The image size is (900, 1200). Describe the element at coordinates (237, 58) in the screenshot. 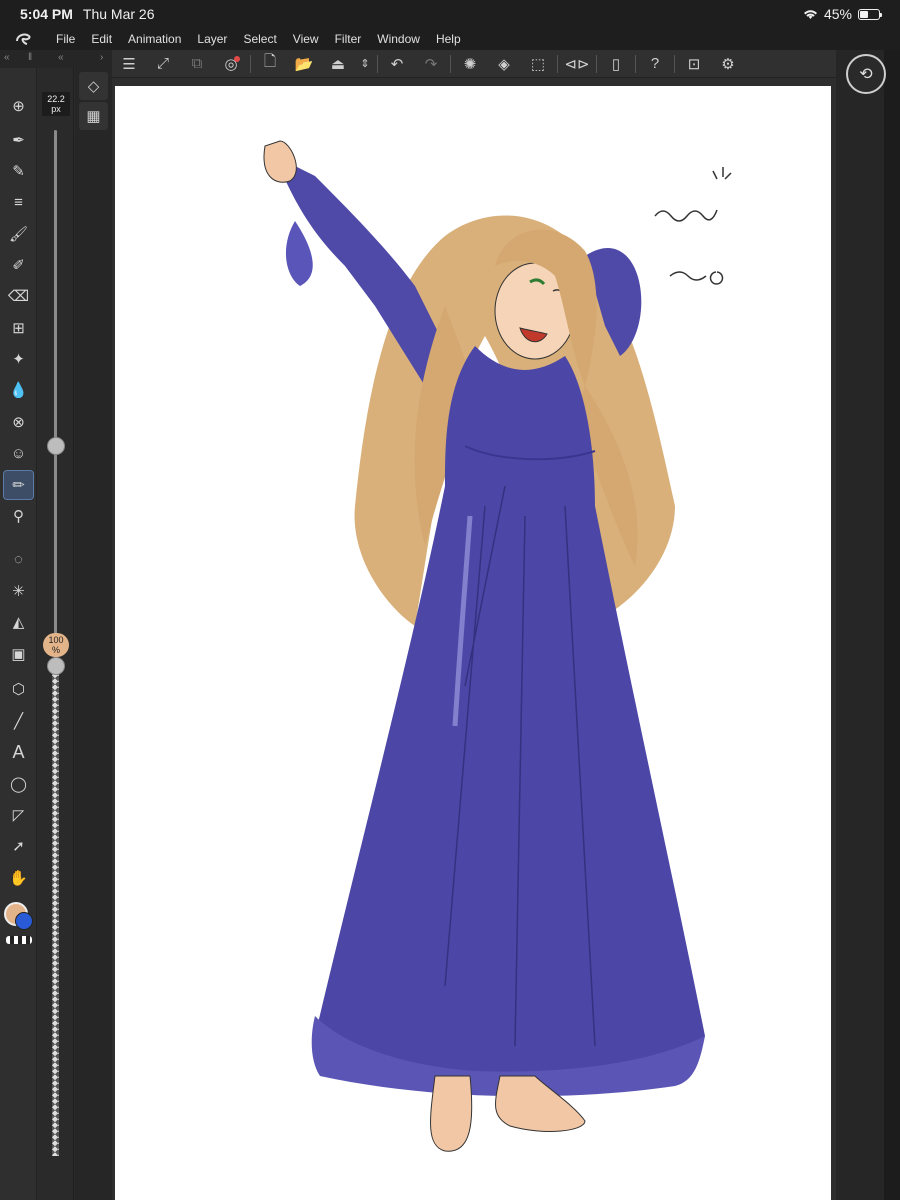

I see `record-dot` at that location.